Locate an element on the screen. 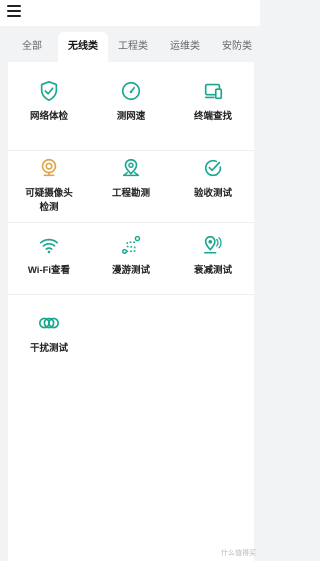 The height and width of the screenshot is (561, 320). tab-operations: 运维类 is located at coordinates (185, 47).